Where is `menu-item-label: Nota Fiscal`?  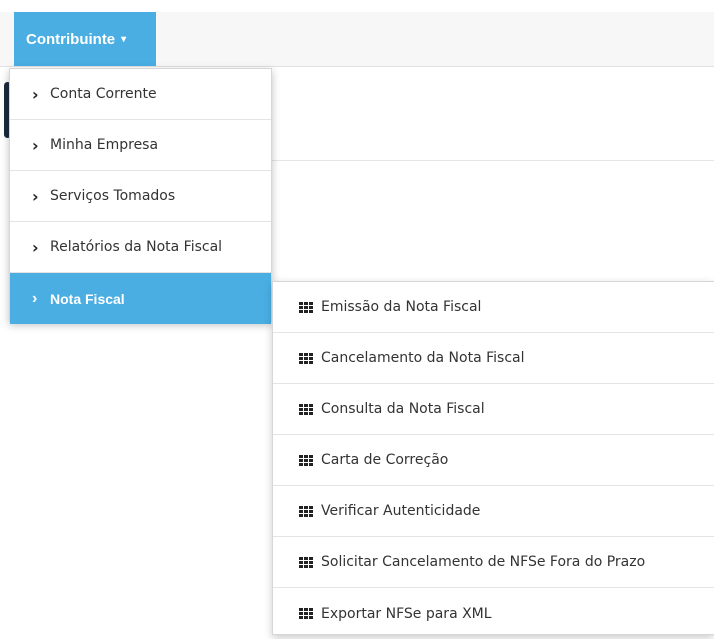
menu-item-label: Nota Fiscal is located at coordinates (87, 298).